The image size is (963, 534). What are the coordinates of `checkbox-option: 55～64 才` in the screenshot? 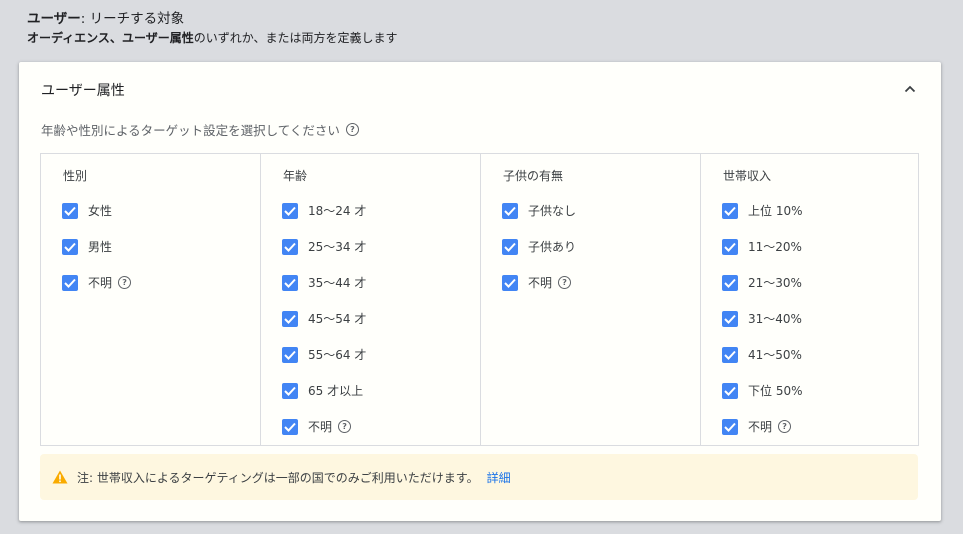 It's located at (324, 354).